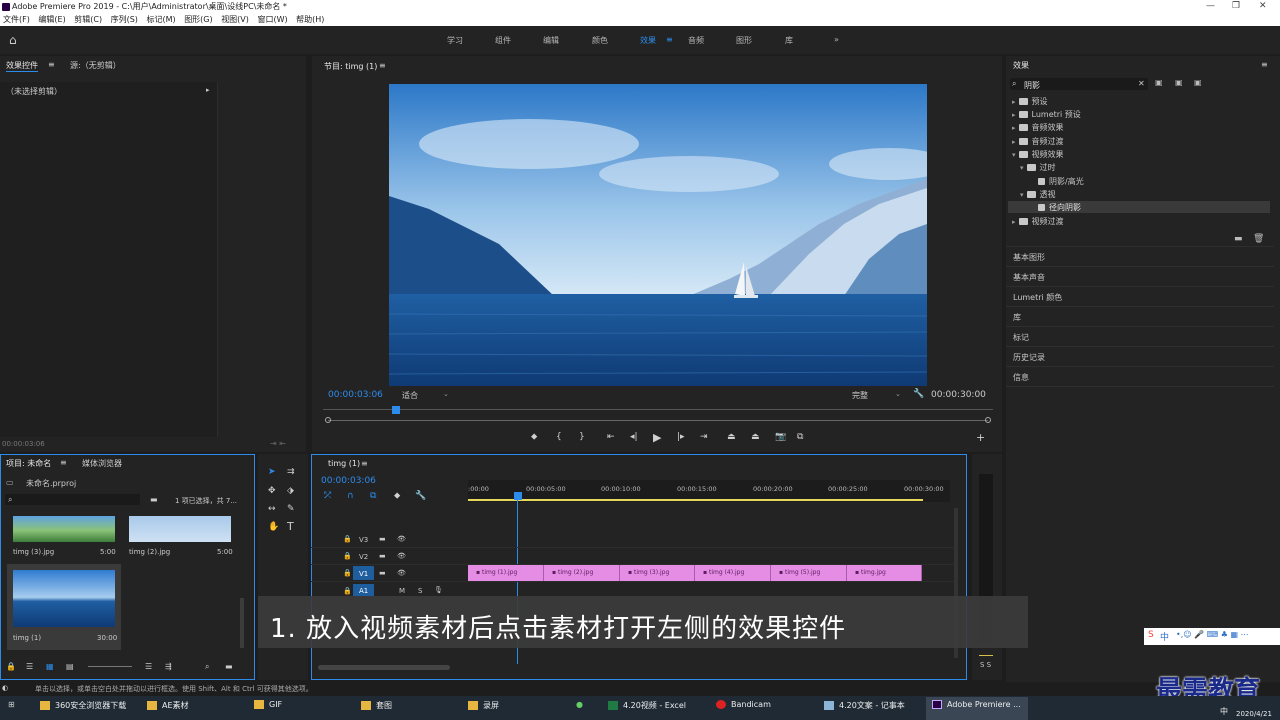 Image resolution: width=1280 pixels, height=720 pixels. I want to click on program-menu-icon: ≡, so click(382, 65).